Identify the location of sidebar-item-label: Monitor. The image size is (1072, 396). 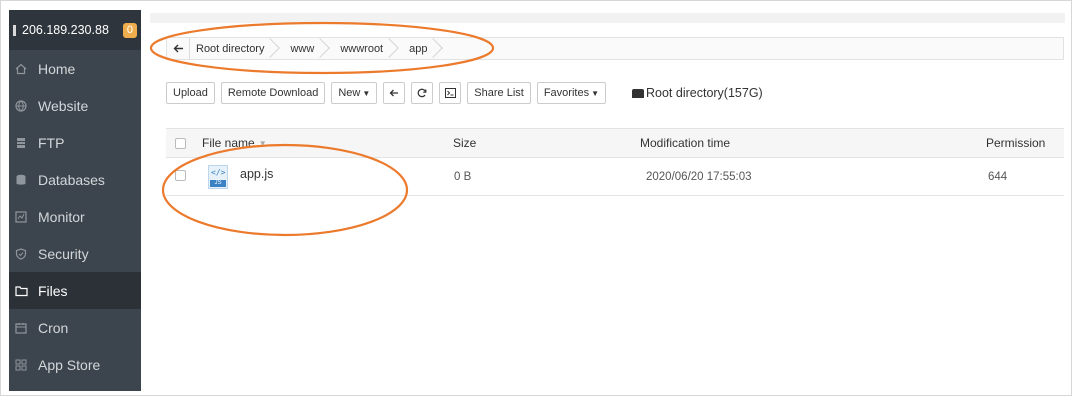
(61, 216).